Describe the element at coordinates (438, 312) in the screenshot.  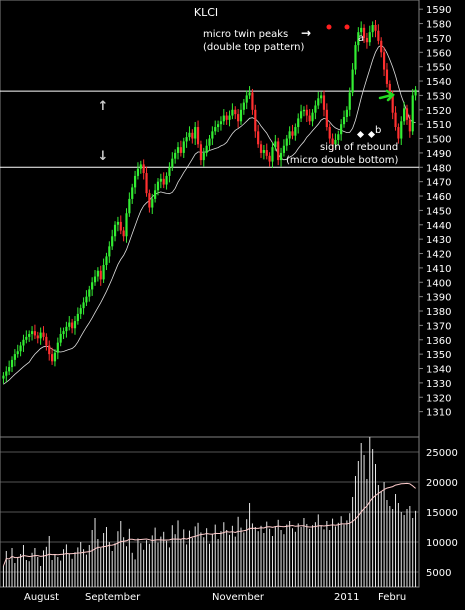
I see `price-tick-label: 1380` at that location.